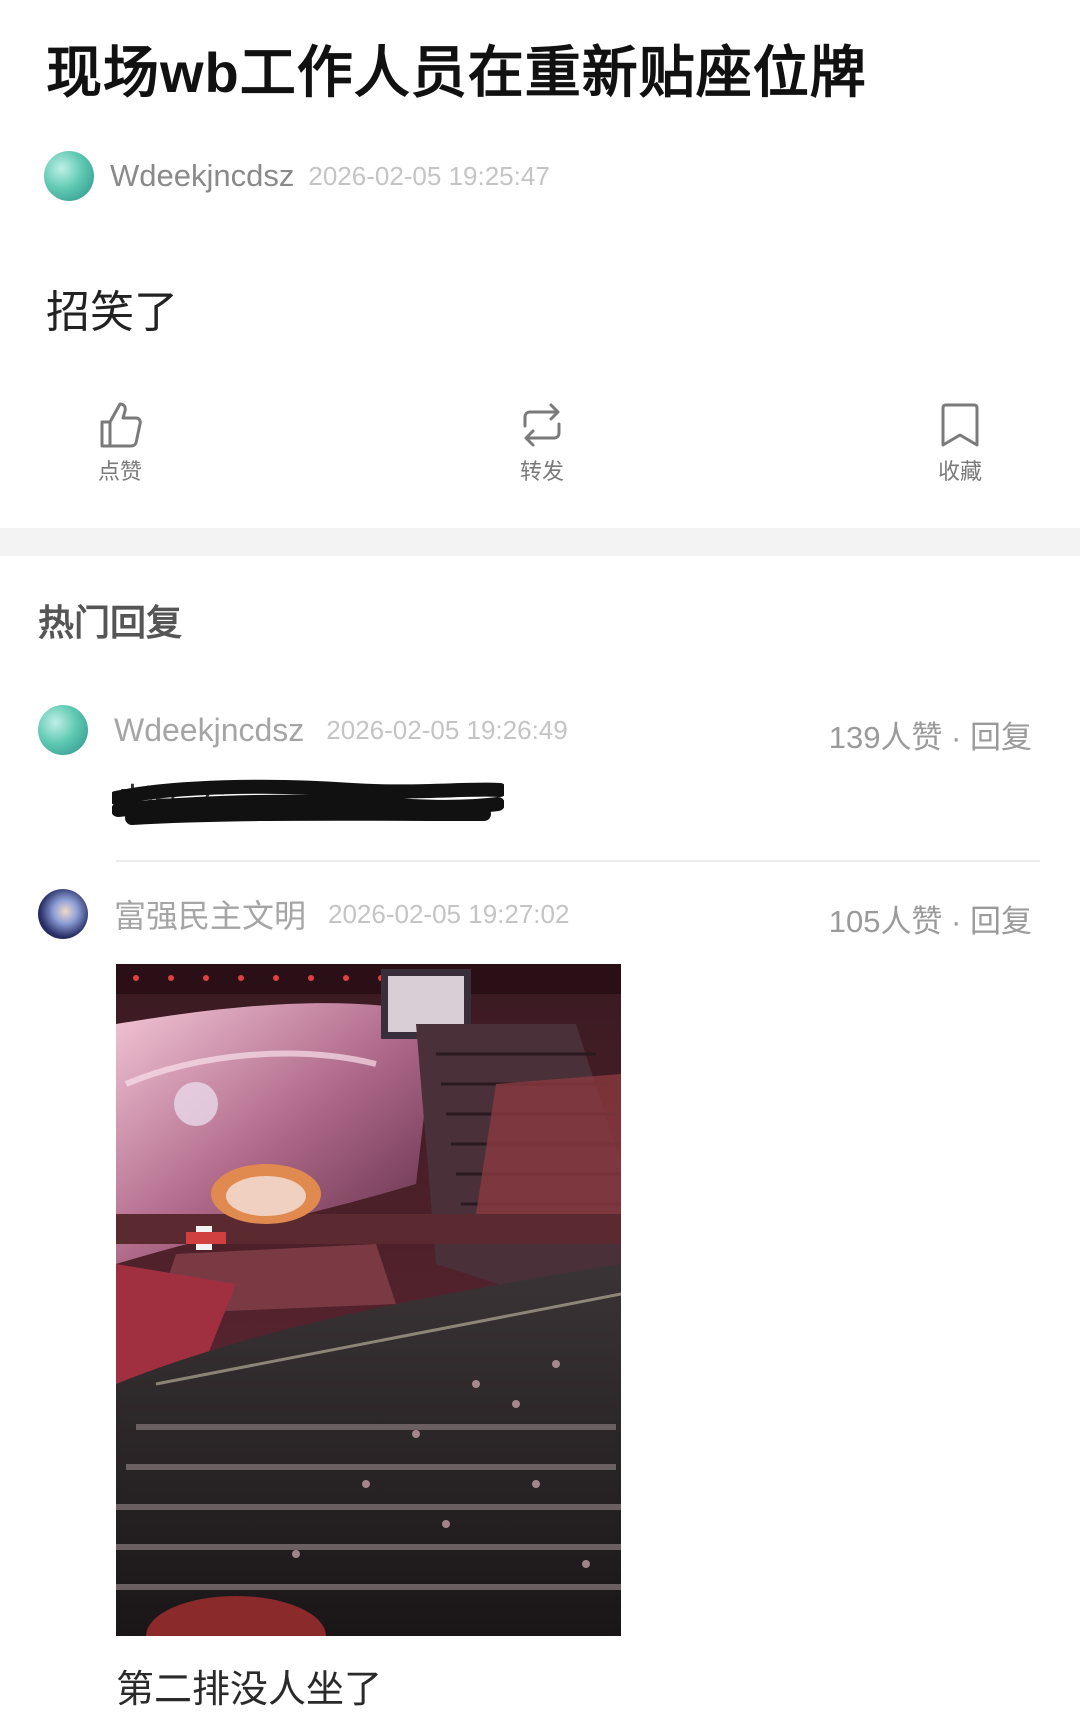  What do you see at coordinates (930, 734) in the screenshot?
I see `reply-likes-and-reply: 139人赞 · 回复` at bounding box center [930, 734].